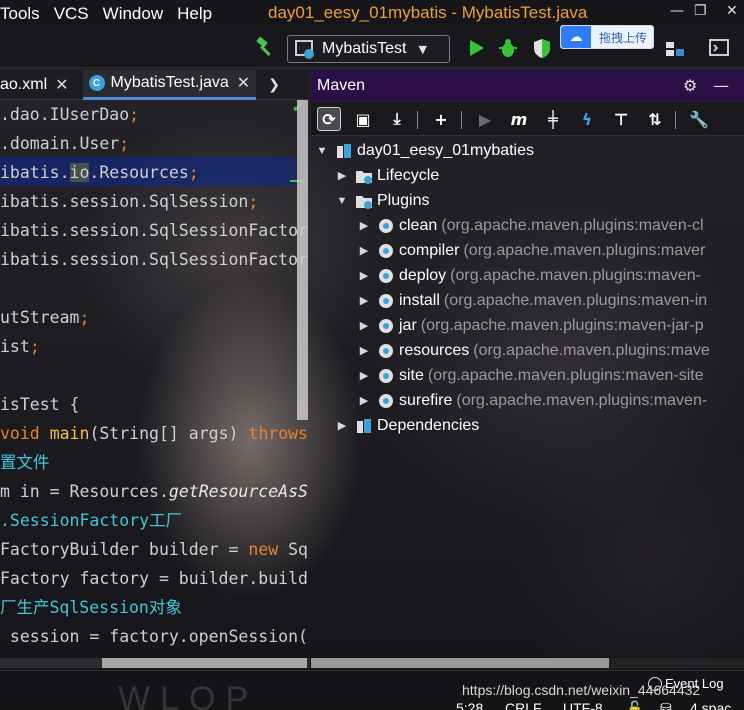 The height and width of the screenshot is (710, 744). What do you see at coordinates (719, 48) in the screenshot?
I see `terminal-icon` at bounding box center [719, 48].